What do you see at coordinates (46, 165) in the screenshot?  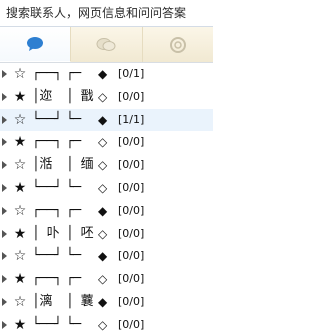 I see `nickname-part-left: │湉` at bounding box center [46, 165].